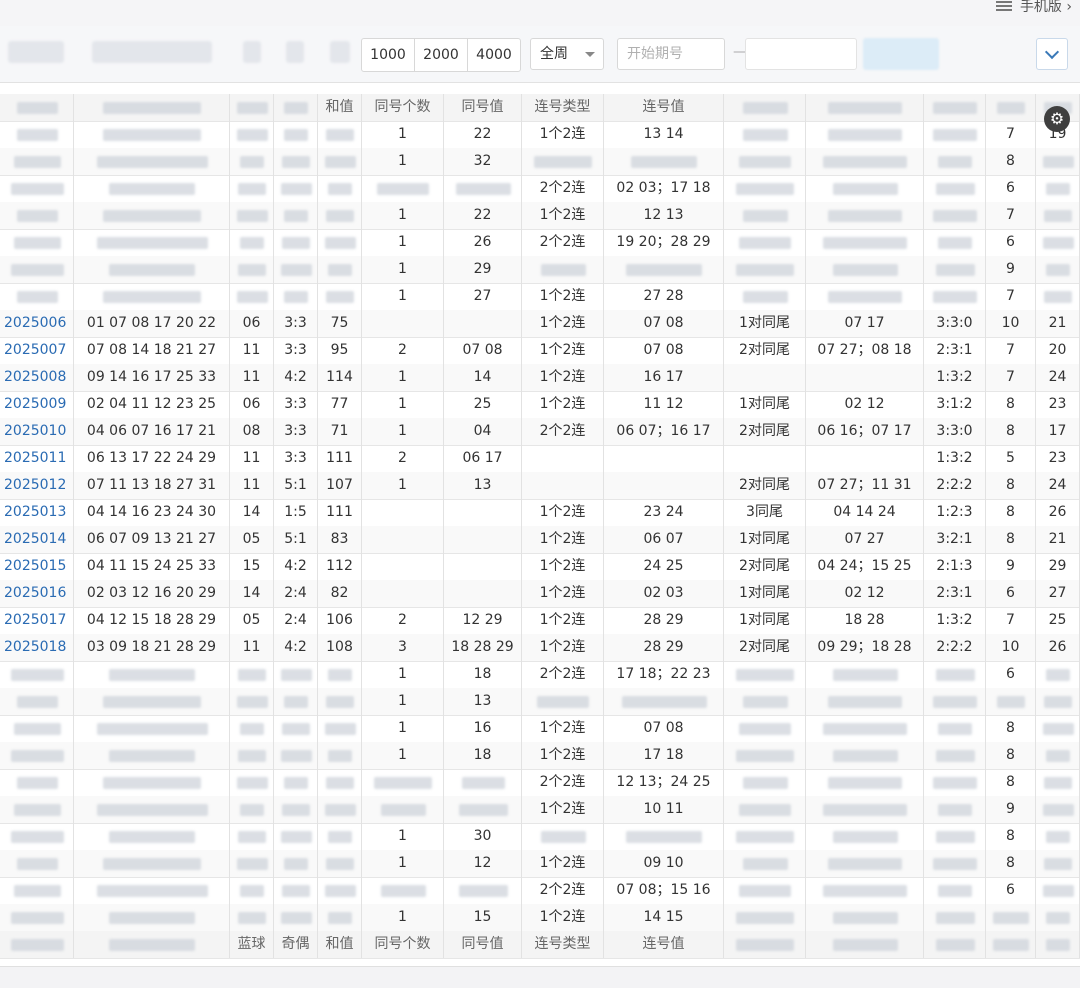  I want to click on cell-blue-ball: 14, so click(252, 512).